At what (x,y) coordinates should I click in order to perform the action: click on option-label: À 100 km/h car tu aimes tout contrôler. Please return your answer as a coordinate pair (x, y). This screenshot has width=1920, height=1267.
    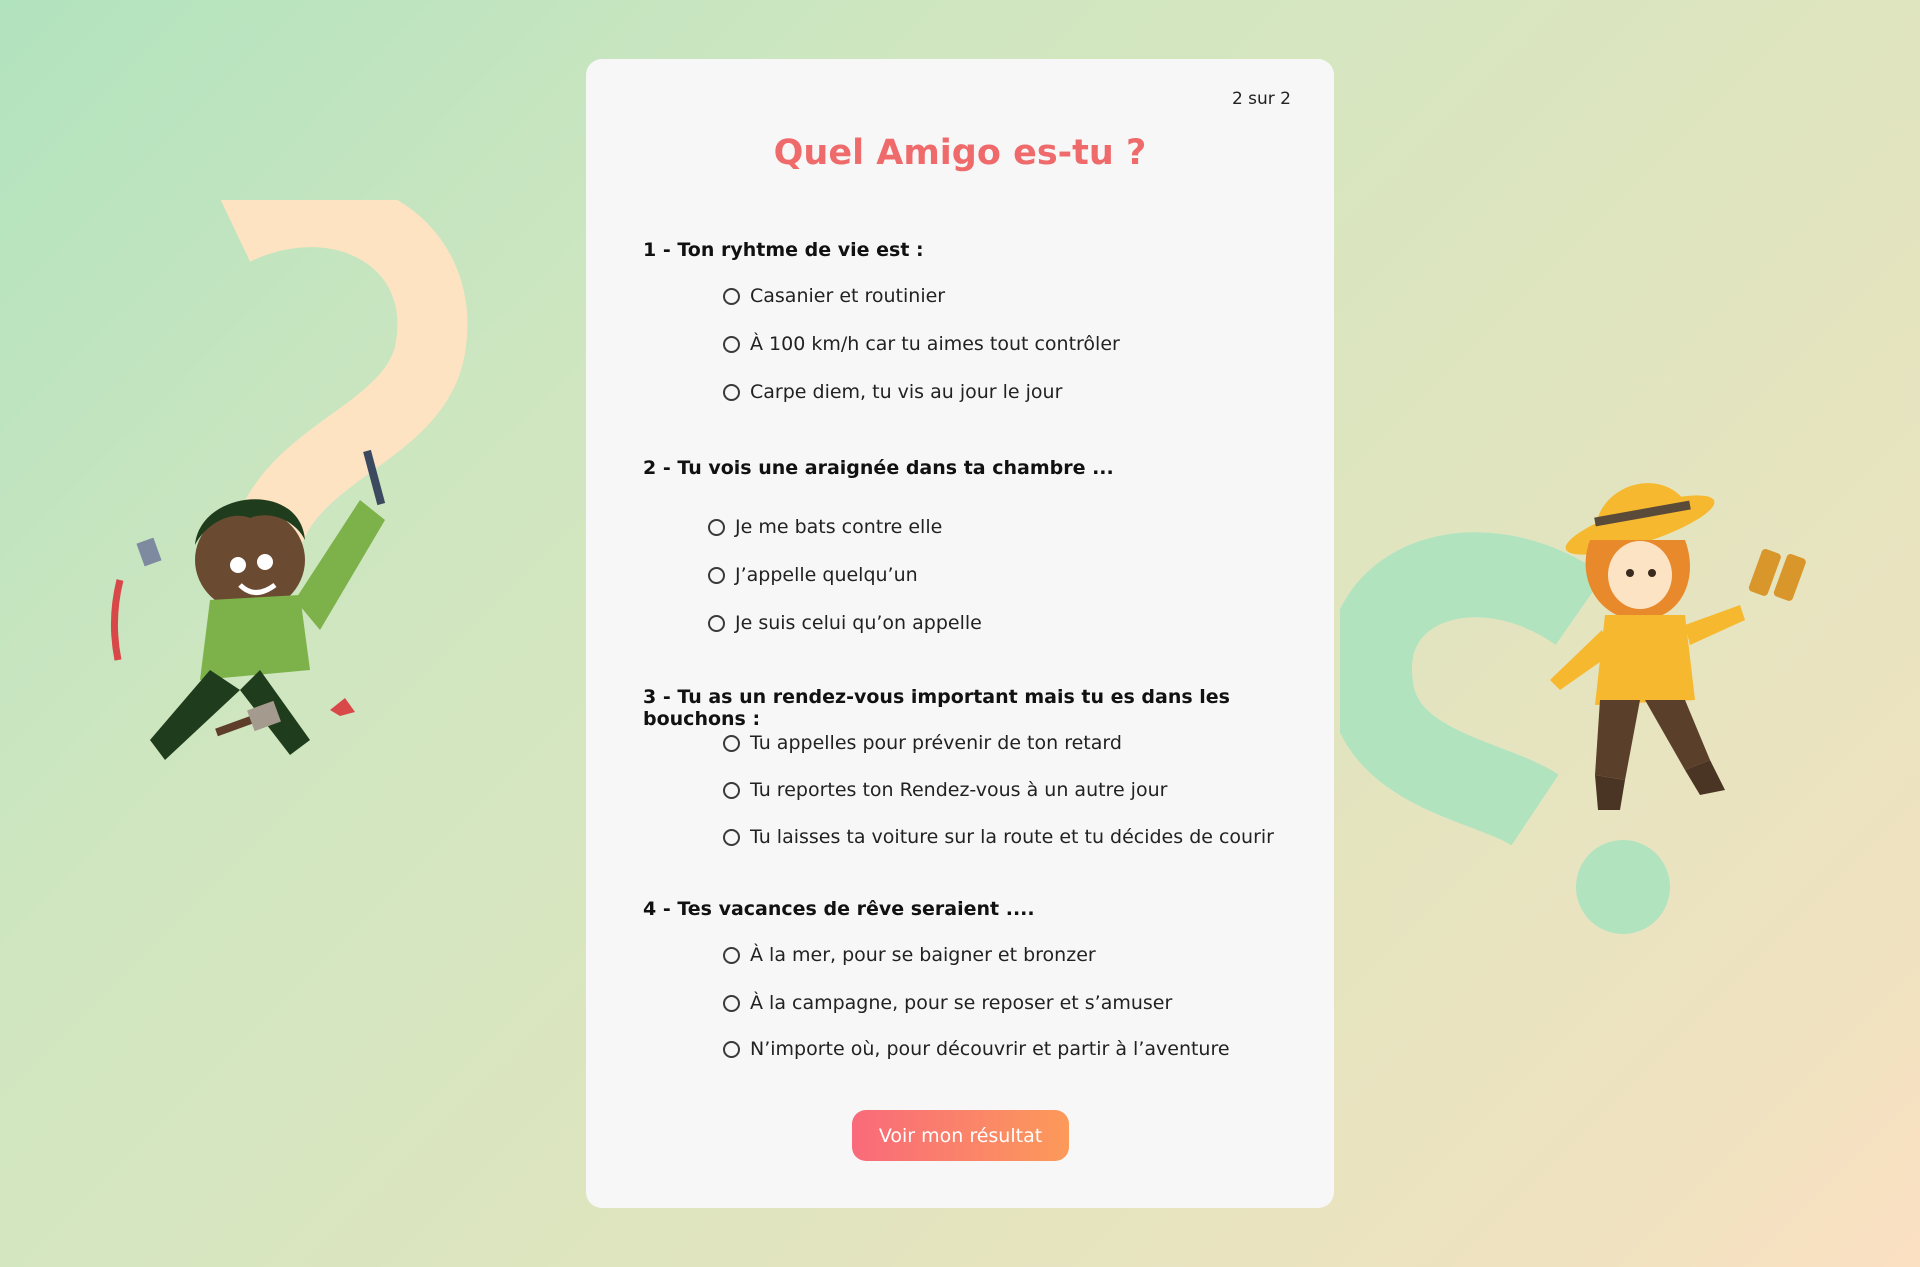
    Looking at the image, I should click on (935, 344).